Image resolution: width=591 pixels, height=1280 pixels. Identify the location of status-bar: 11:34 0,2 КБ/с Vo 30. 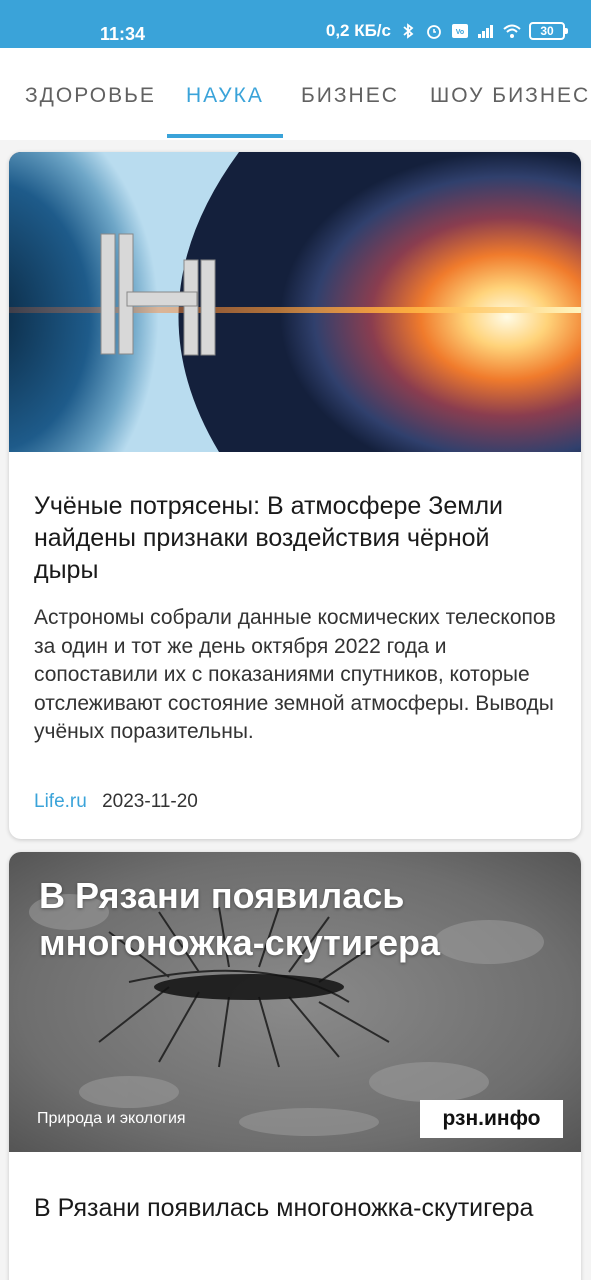
(295, 24).